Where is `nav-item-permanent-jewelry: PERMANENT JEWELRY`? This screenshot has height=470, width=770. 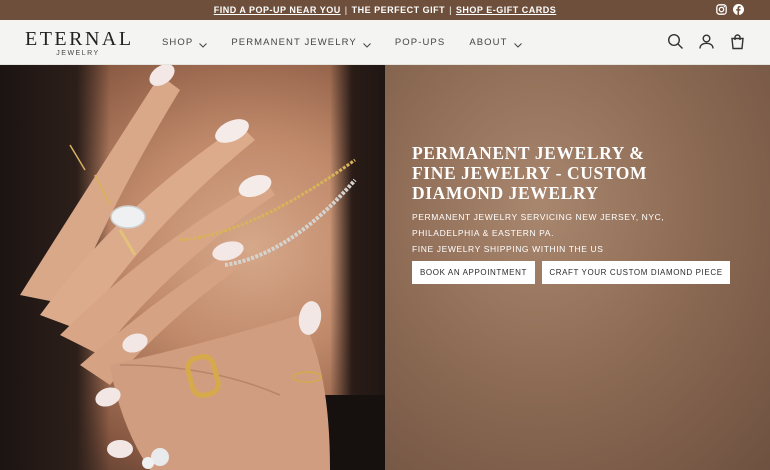 nav-item-permanent-jewelry: PERMANENT JEWELRY is located at coordinates (301, 42).